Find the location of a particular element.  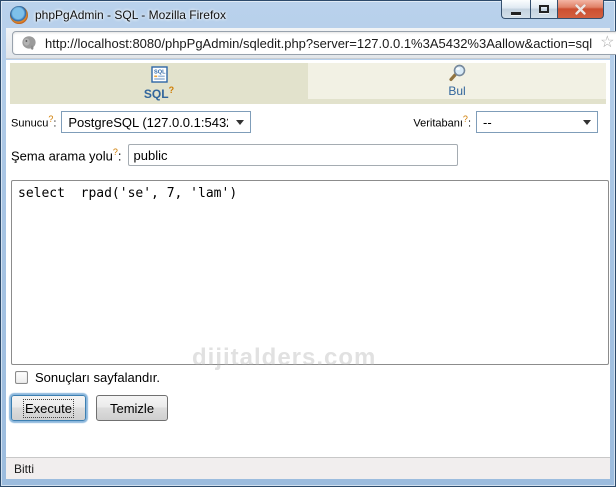

execute-button: Execute is located at coordinates (48, 408).